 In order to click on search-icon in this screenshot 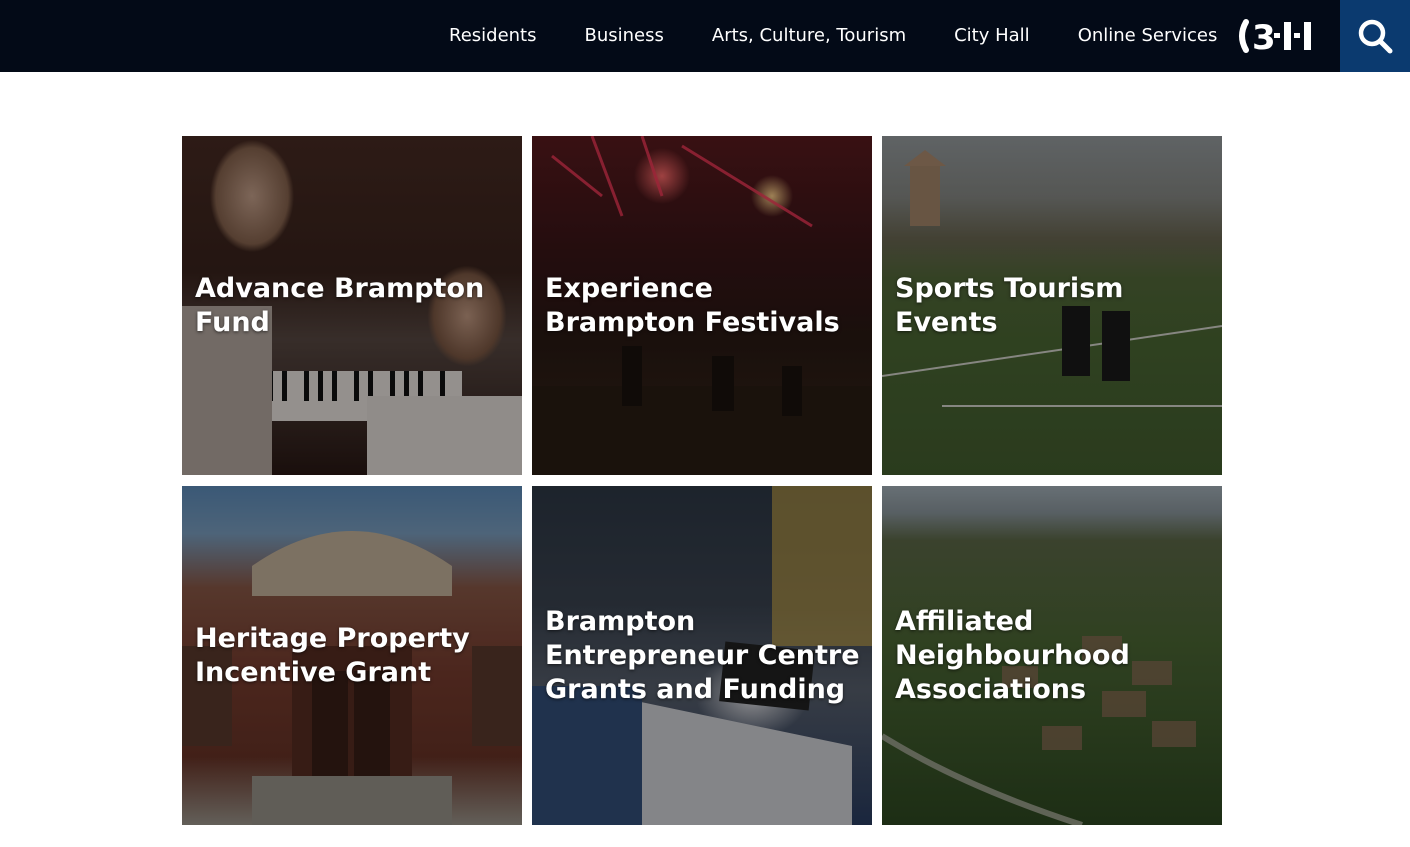, I will do `click(1375, 36)`.